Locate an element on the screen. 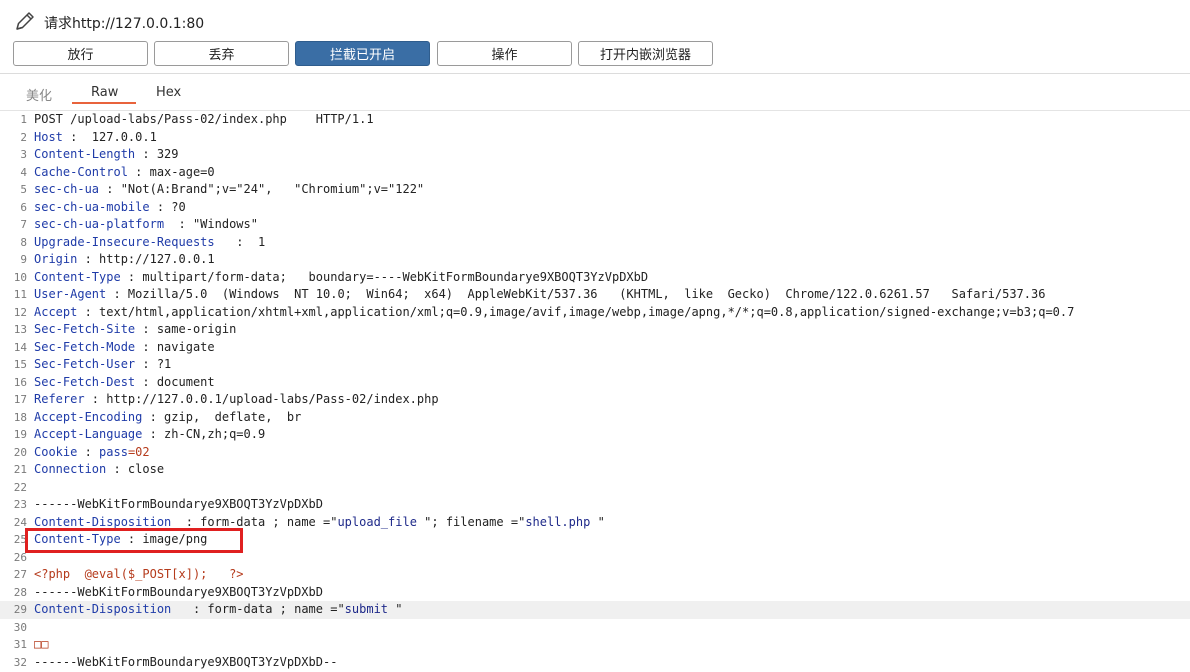  line-content: Sec-Fetch-Site : same-origin is located at coordinates (135, 330).